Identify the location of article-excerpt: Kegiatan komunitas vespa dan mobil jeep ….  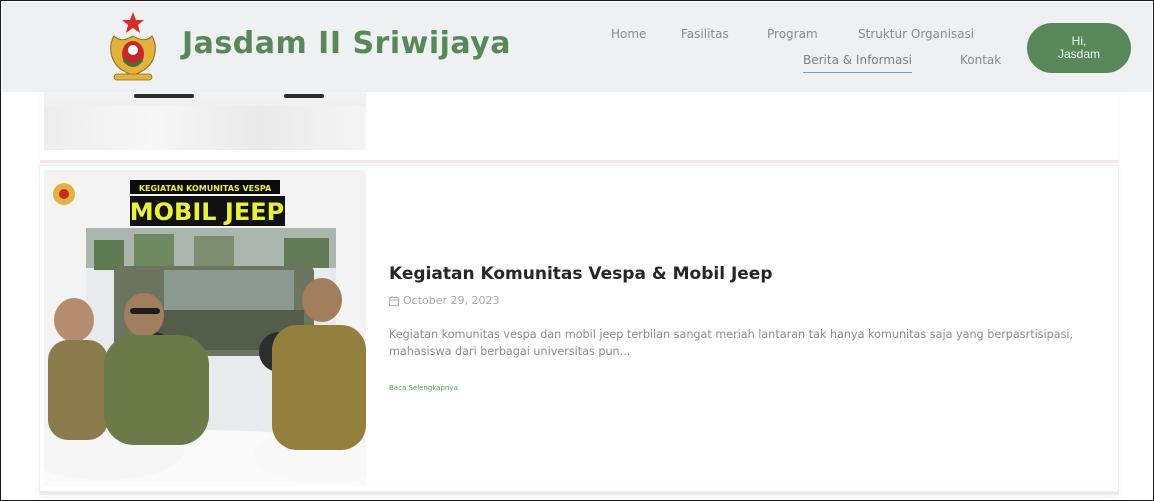
(731, 343).